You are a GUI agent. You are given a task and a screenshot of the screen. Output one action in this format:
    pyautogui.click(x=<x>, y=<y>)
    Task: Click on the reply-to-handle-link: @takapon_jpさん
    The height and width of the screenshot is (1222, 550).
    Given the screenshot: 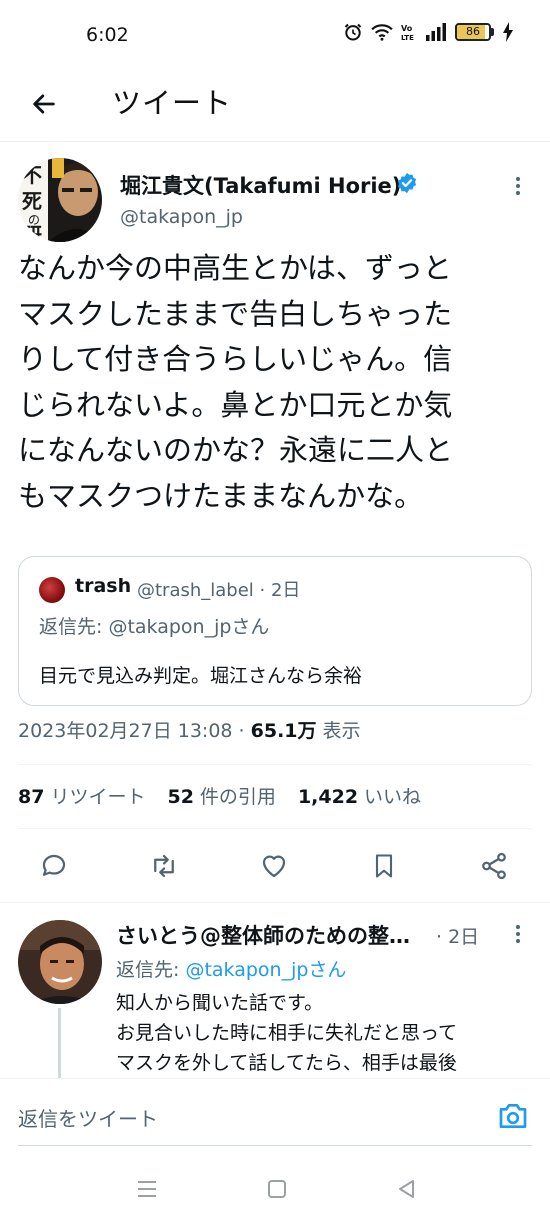 What is the action you would take?
    pyautogui.click(x=265, y=970)
    